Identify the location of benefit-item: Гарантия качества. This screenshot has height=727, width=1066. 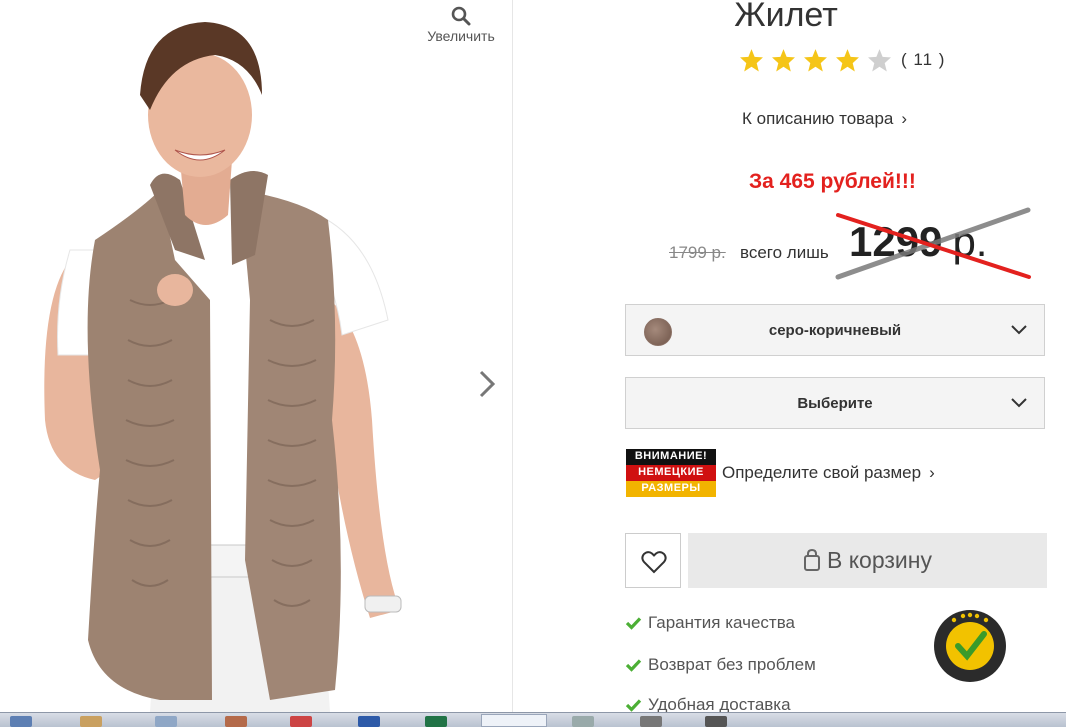
(710, 623).